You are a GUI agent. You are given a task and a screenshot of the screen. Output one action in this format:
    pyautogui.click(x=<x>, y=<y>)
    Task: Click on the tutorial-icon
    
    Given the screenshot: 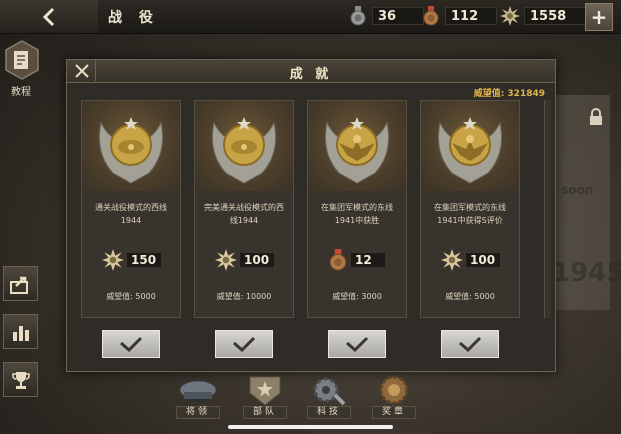 What is the action you would take?
    pyautogui.click(x=22, y=60)
    